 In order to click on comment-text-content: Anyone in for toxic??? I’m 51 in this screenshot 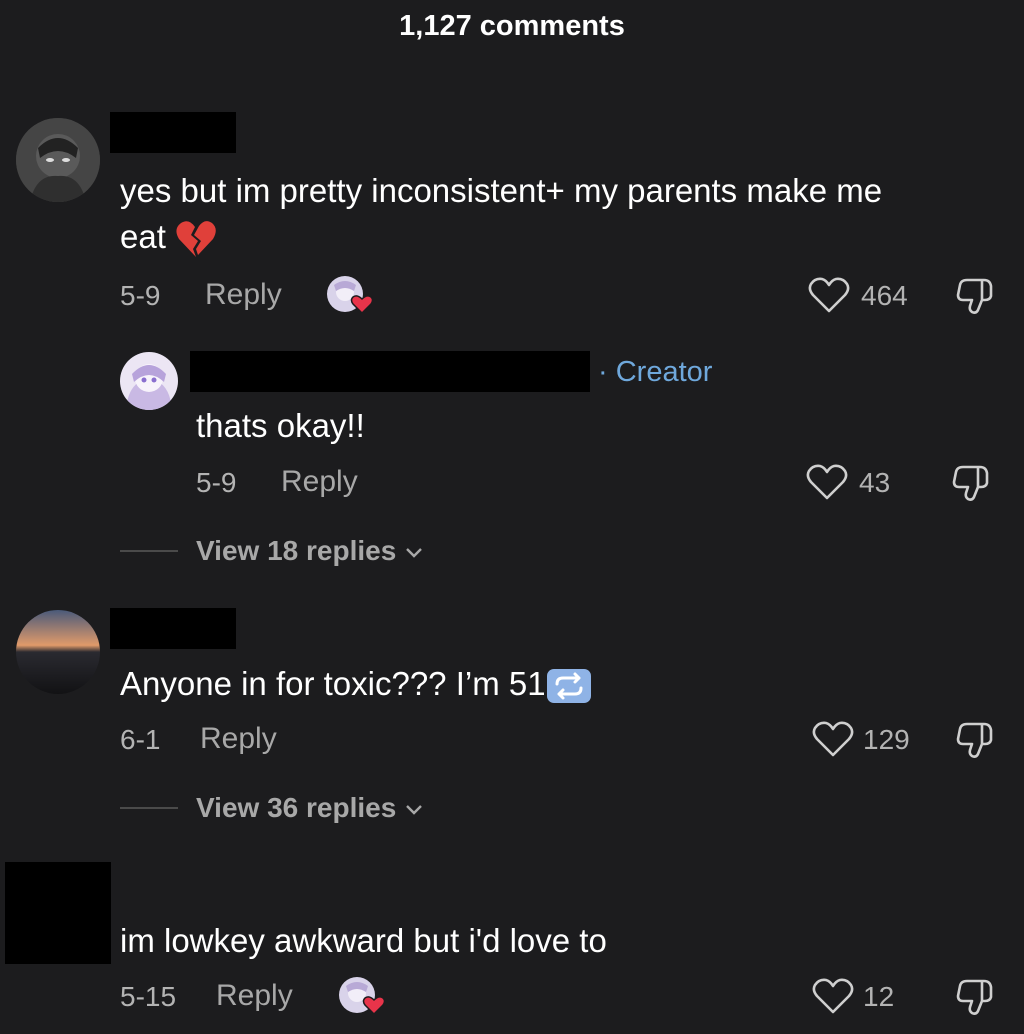, I will do `click(333, 683)`.